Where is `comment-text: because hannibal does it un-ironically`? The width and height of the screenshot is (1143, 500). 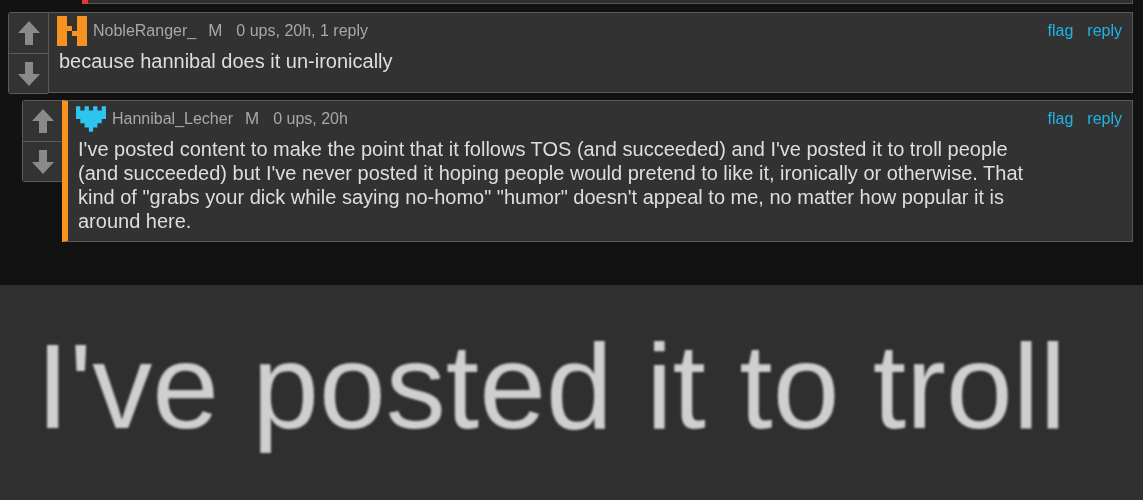
comment-text: because hannibal does it un-ironically is located at coordinates (226, 61).